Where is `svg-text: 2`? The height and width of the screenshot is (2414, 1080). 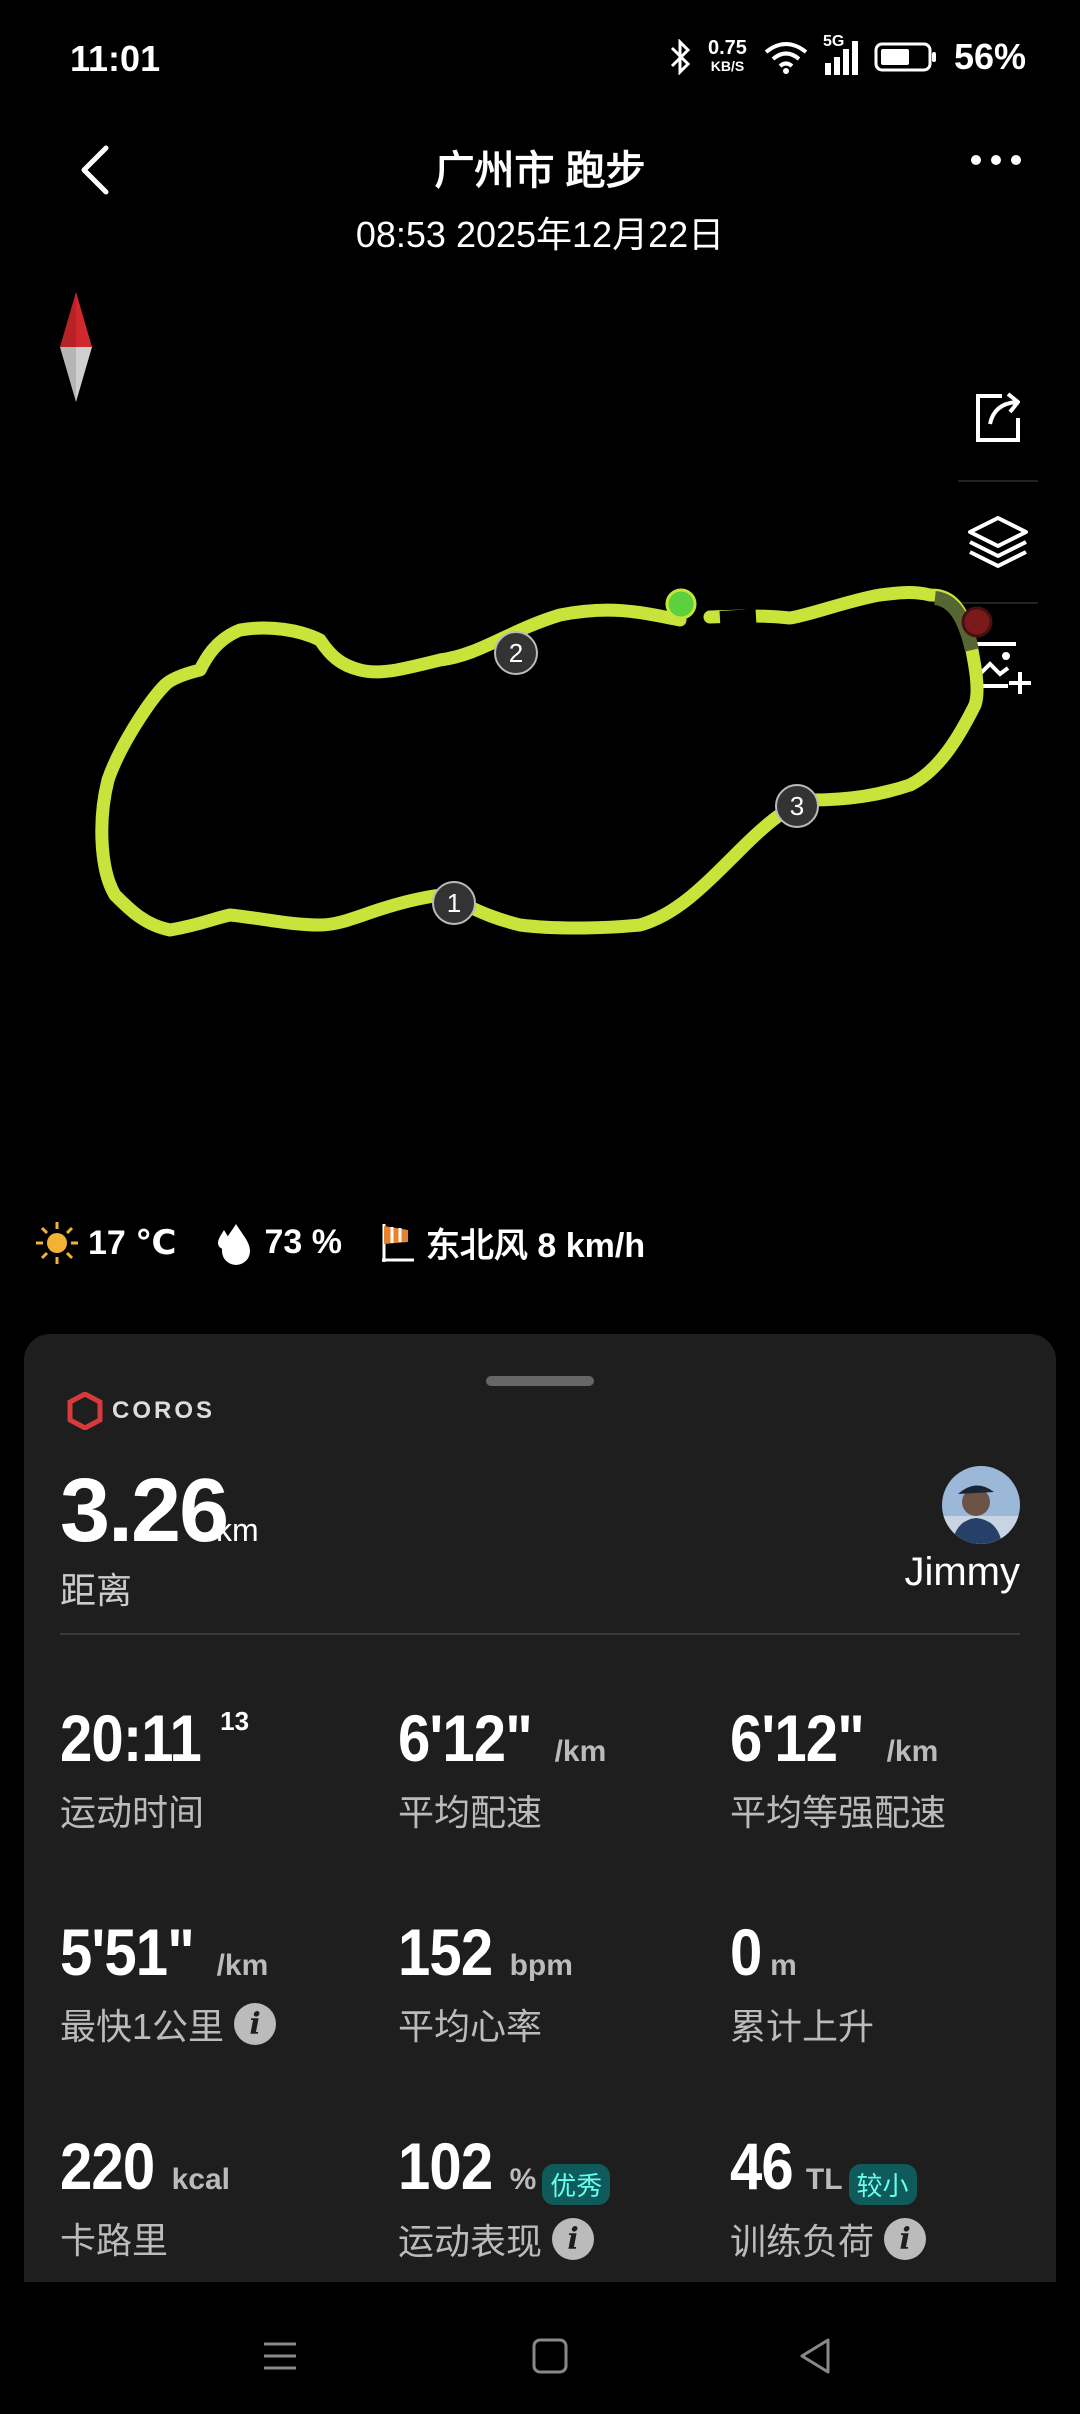
svg-text: 2 is located at coordinates (516, 653).